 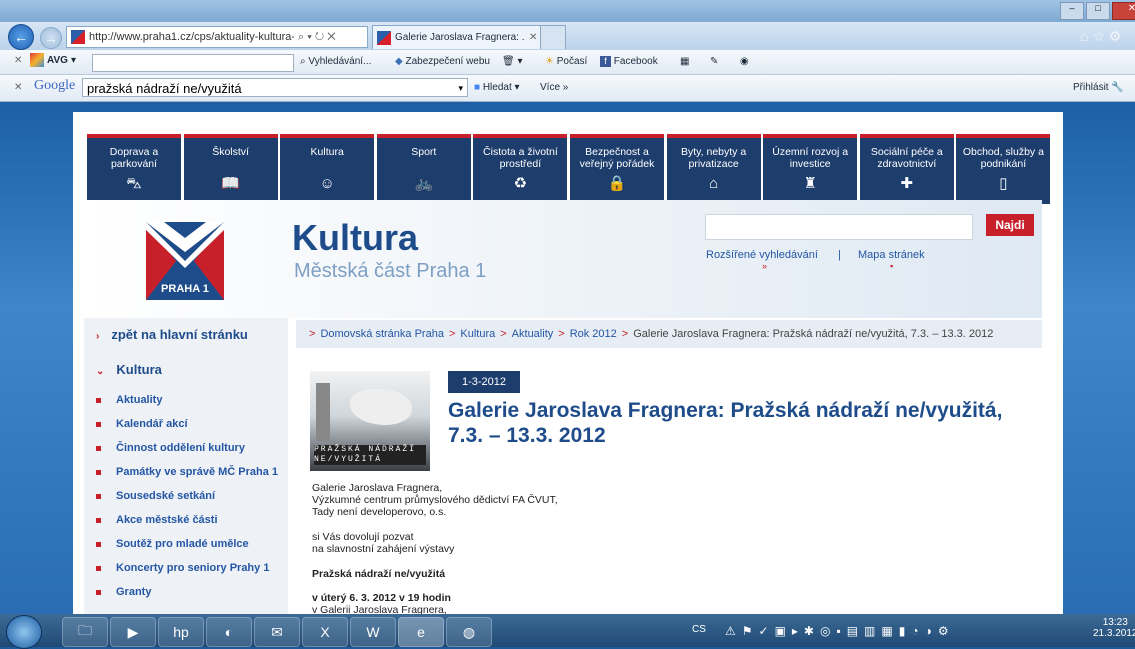 I want to click on praha1-logo: PRAHA 1, so click(x=185, y=261).